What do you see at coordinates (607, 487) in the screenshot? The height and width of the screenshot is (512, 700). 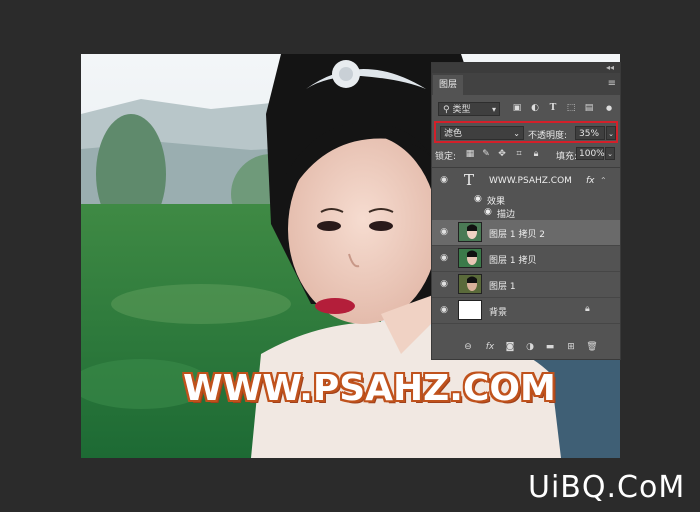 I see `site-logo: UiBQ.CoM` at bounding box center [607, 487].